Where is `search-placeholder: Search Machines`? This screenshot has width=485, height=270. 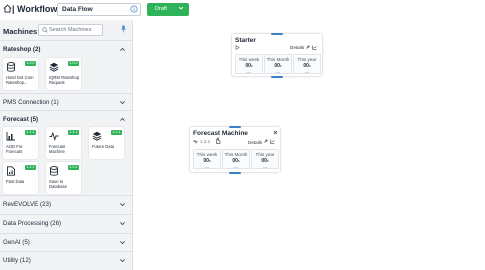
search-placeholder: Search Machines is located at coordinates (70, 30).